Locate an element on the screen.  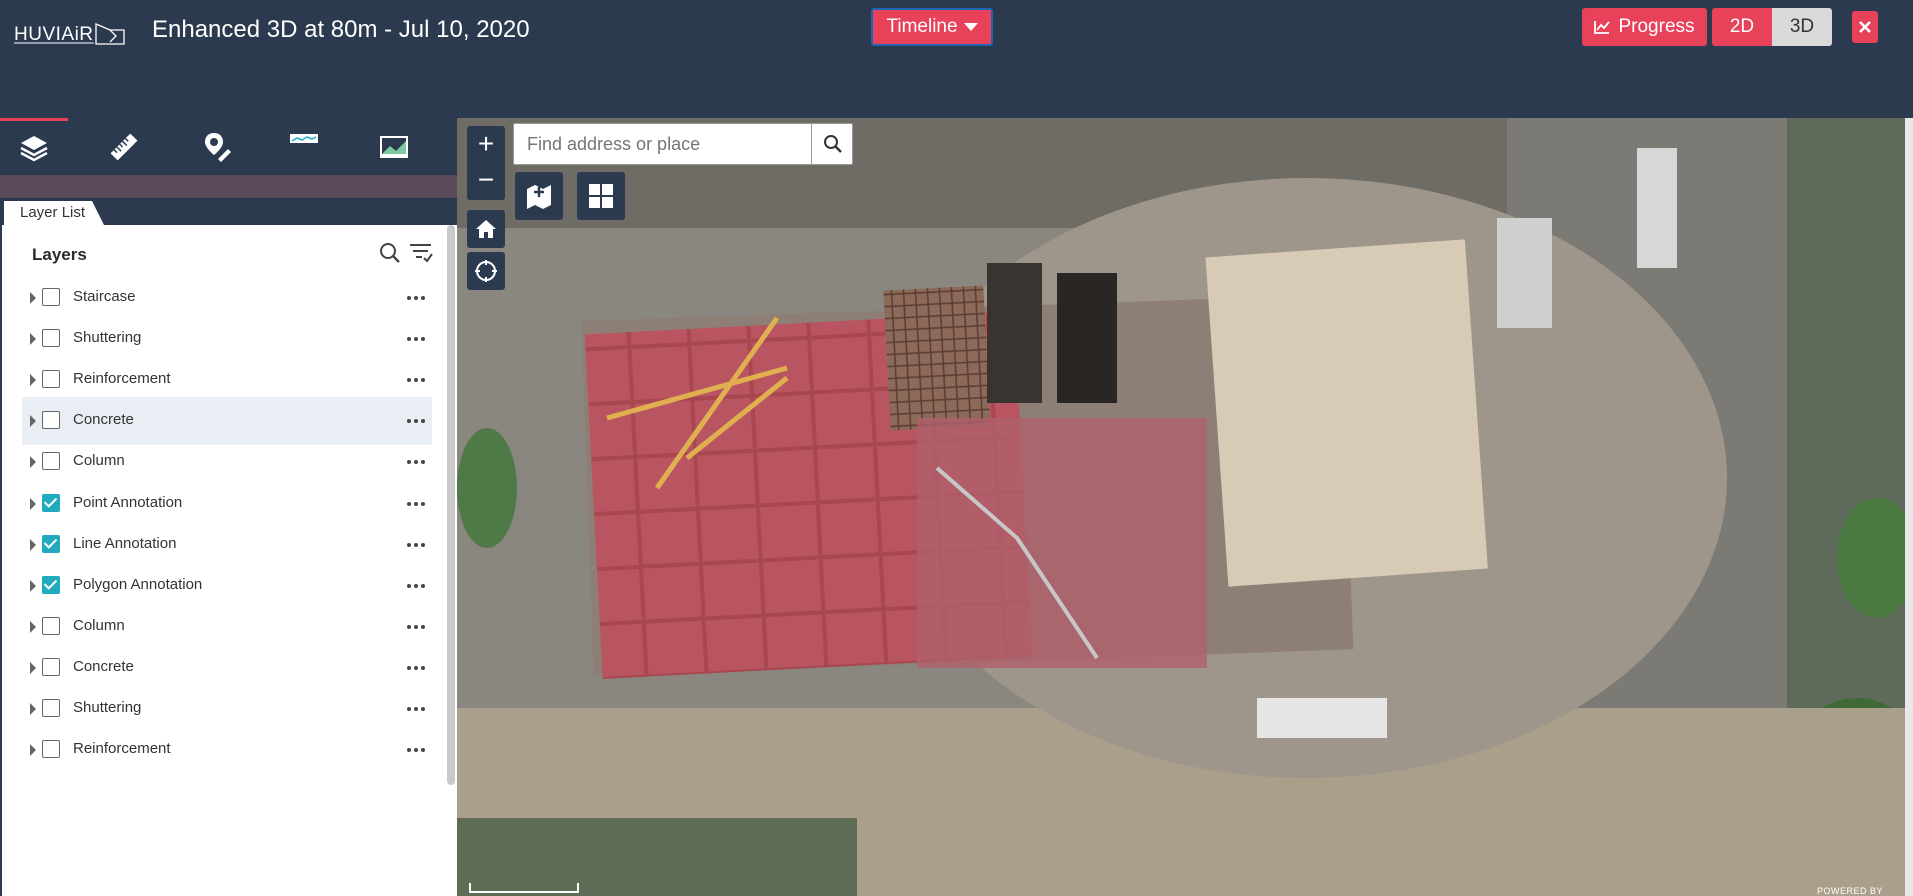
progress-button: Progress is located at coordinates (1644, 27).